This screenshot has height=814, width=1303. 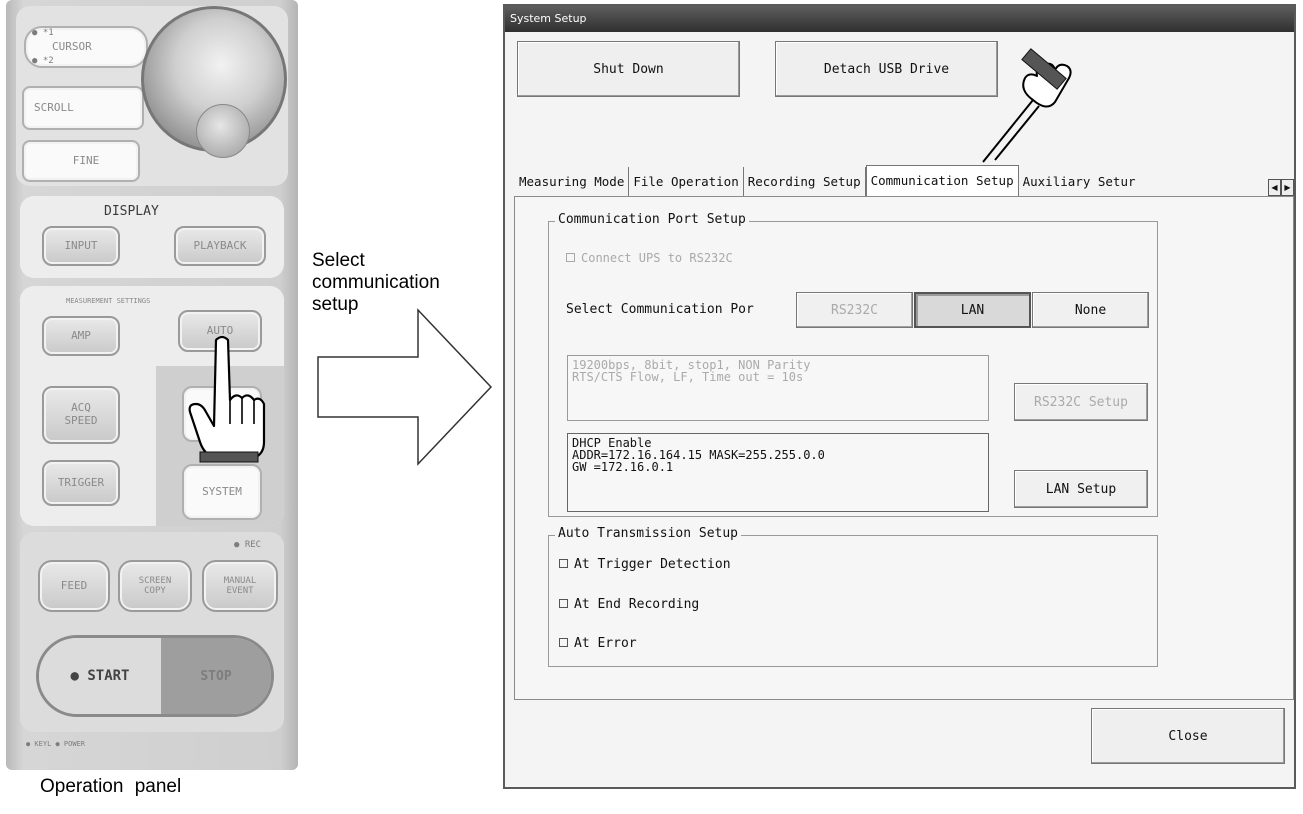 What do you see at coordinates (223, 131) in the screenshot?
I see `jog-dial-center` at bounding box center [223, 131].